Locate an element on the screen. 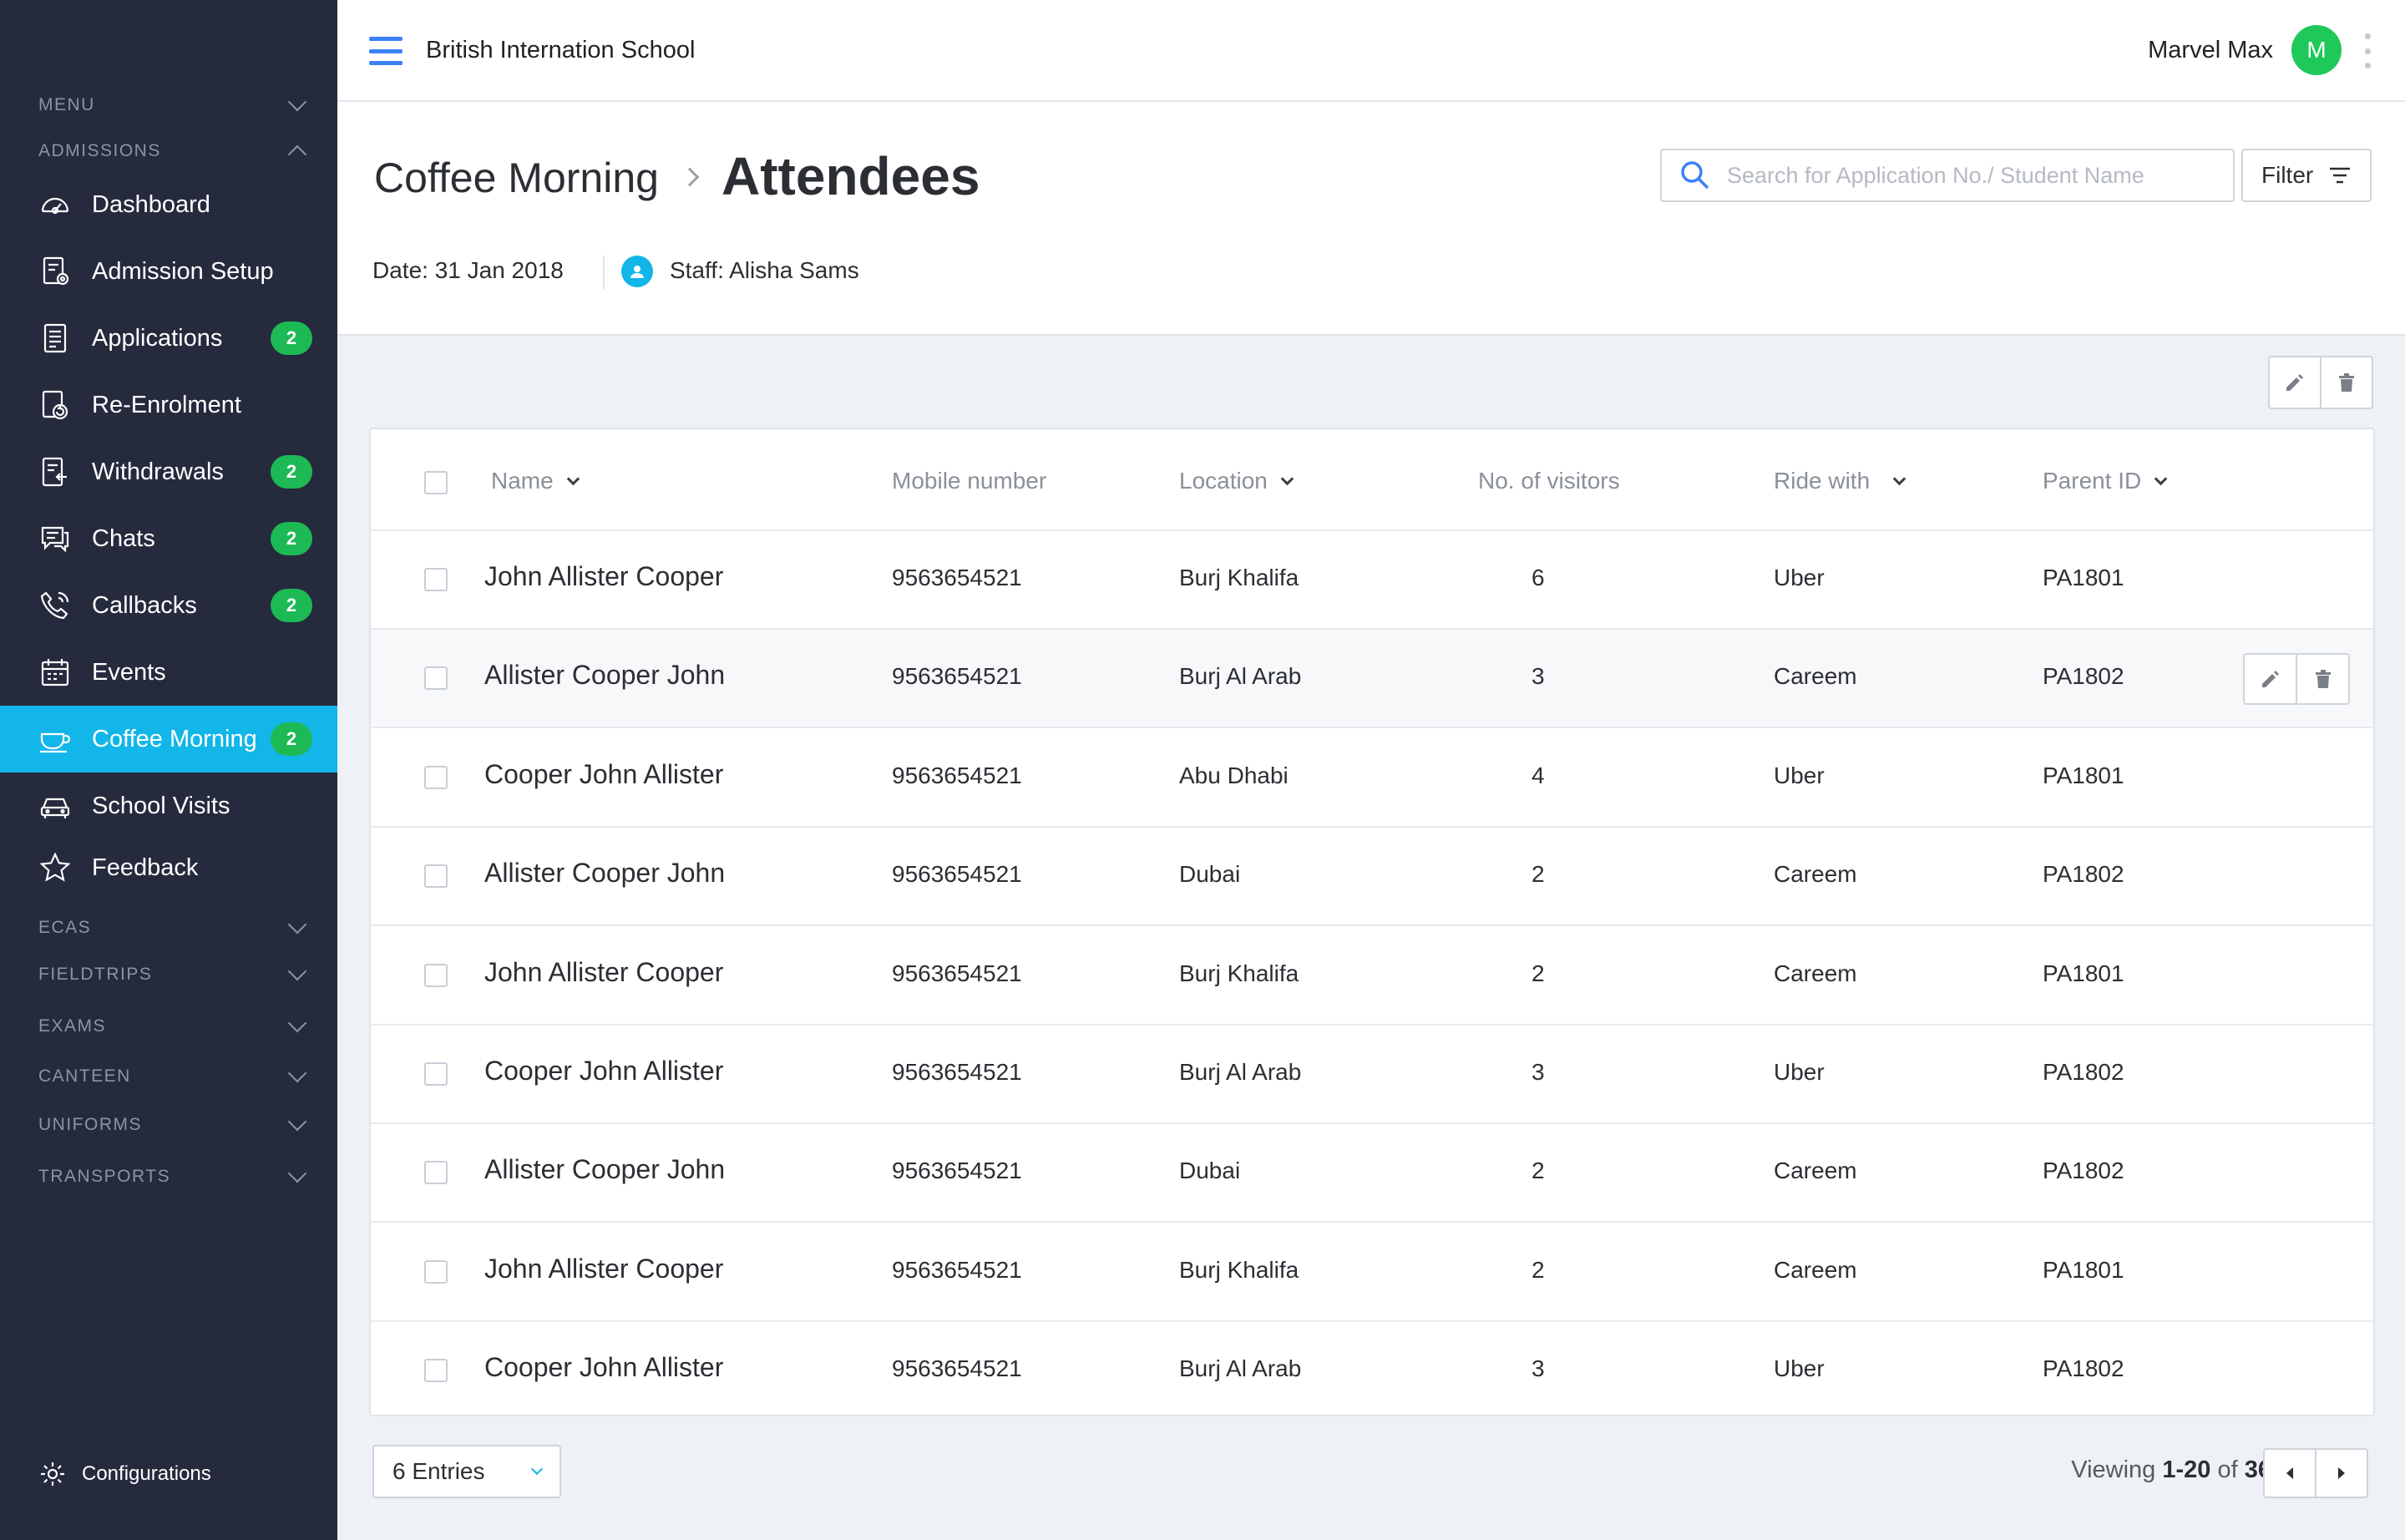 This screenshot has height=1540, width=2405. column-header-parent-id: Parent ID is located at coordinates (2105, 481).